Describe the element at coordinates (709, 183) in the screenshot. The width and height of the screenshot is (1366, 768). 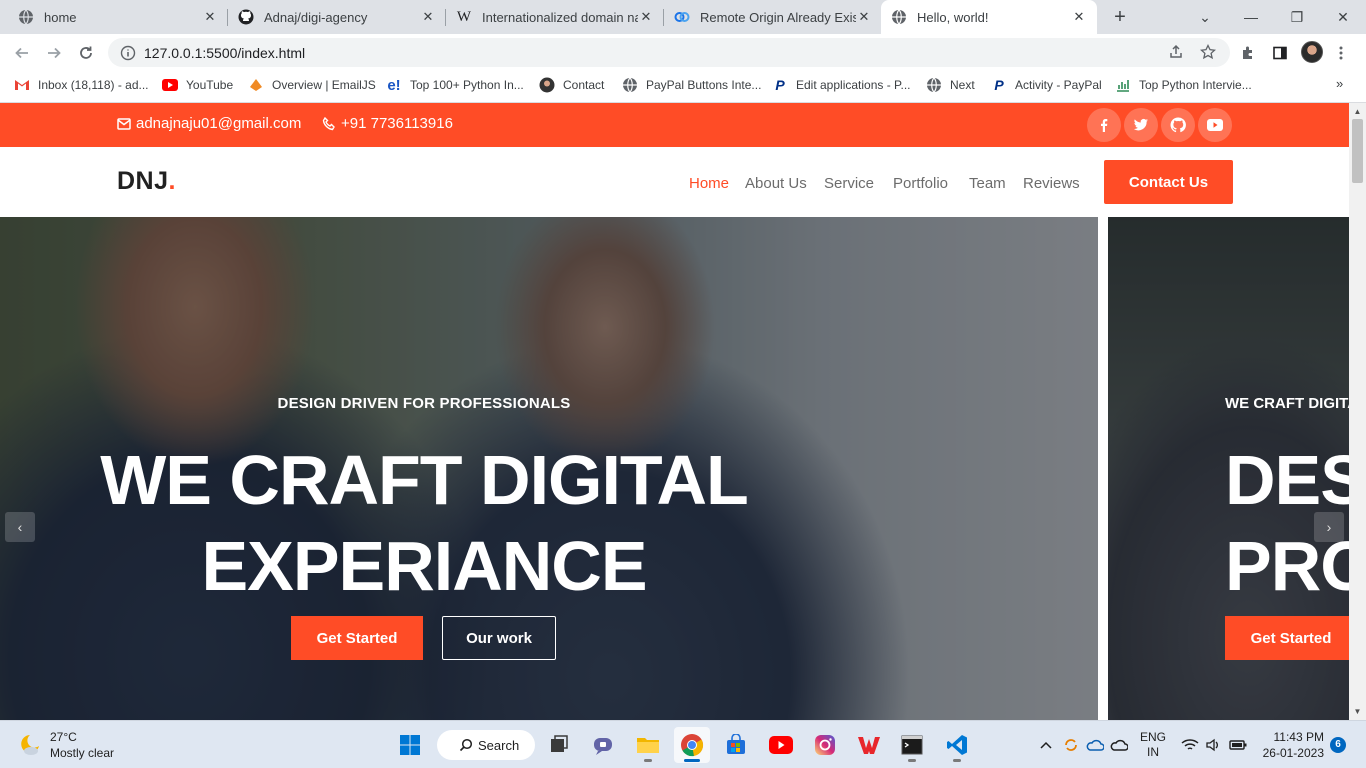
I see `nav-link-home: Home` at that location.